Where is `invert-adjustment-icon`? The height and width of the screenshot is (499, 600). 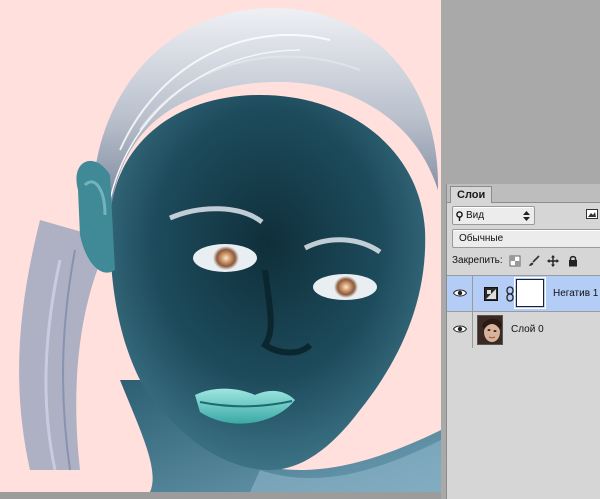
invert-adjustment-icon is located at coordinates (491, 294).